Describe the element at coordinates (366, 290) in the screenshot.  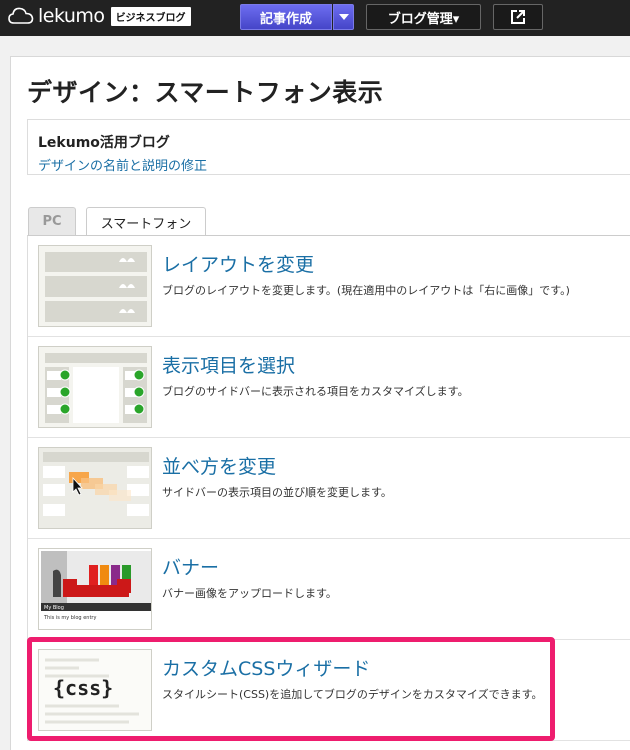
I see `change-layout-description: ブログのレイアウトを変更します。(現在適用中のレイアウトは「右に画像」です。)` at that location.